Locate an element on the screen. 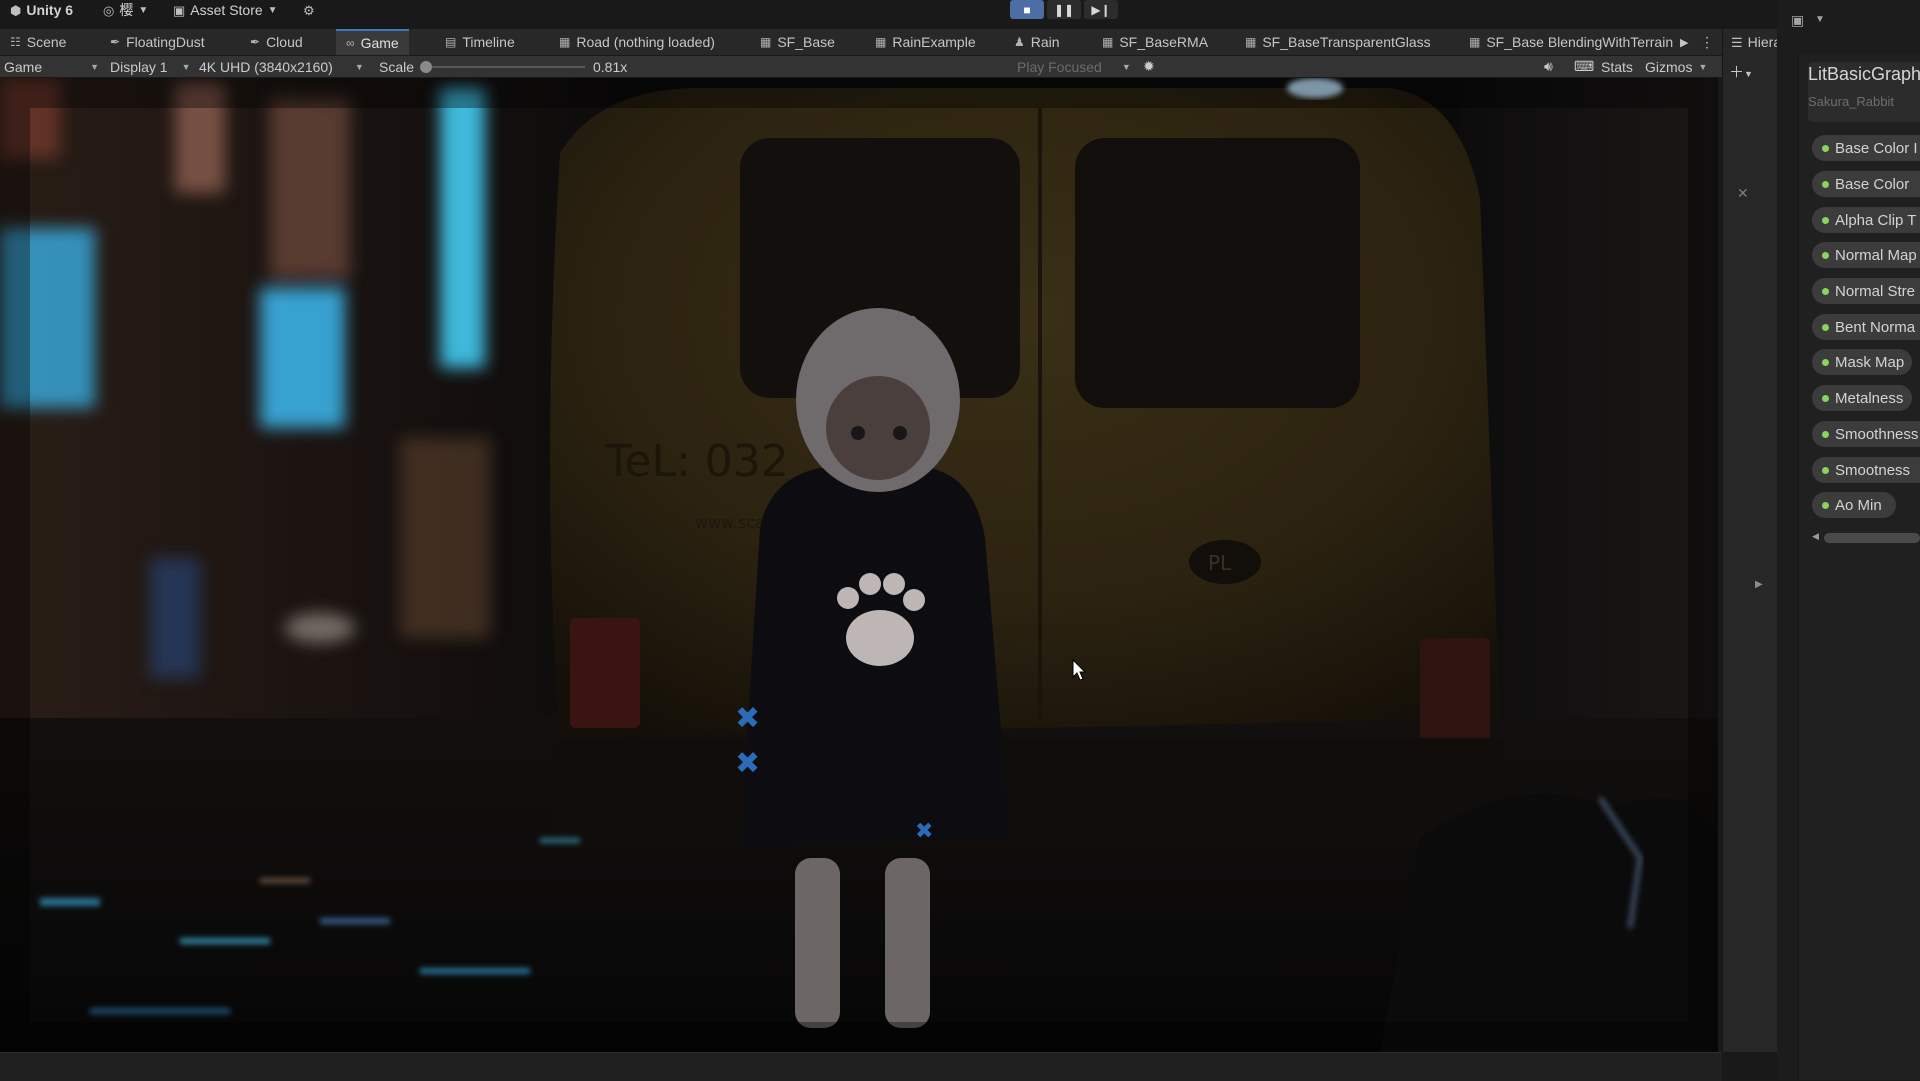  display-dropdown: Display 1 ▼ is located at coordinates (150, 66).